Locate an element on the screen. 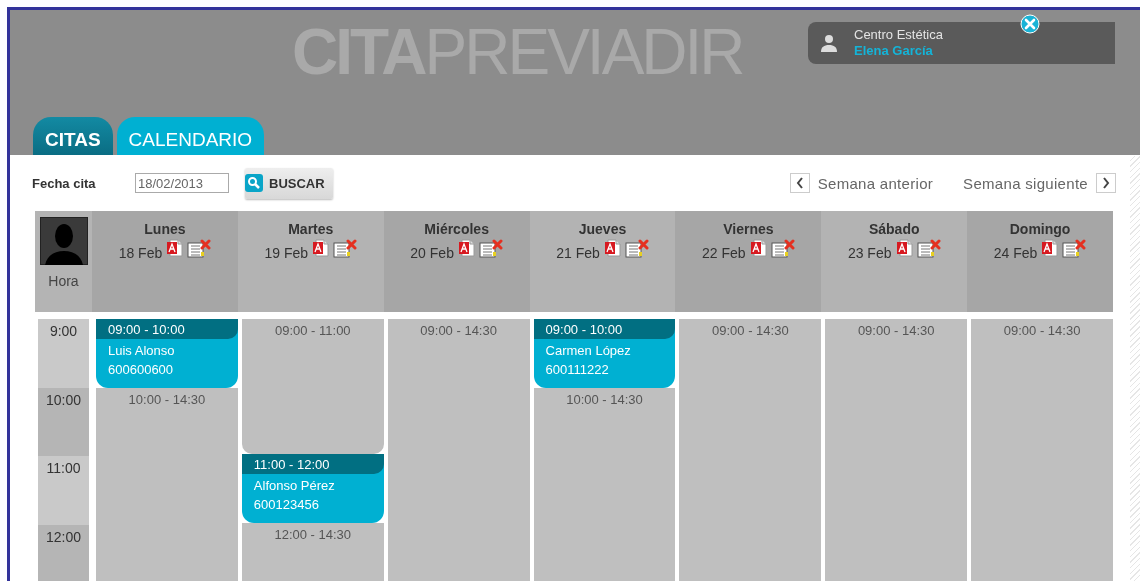 The height and width of the screenshot is (581, 1140). day-date: 18 Feb is located at coordinates (140, 253).